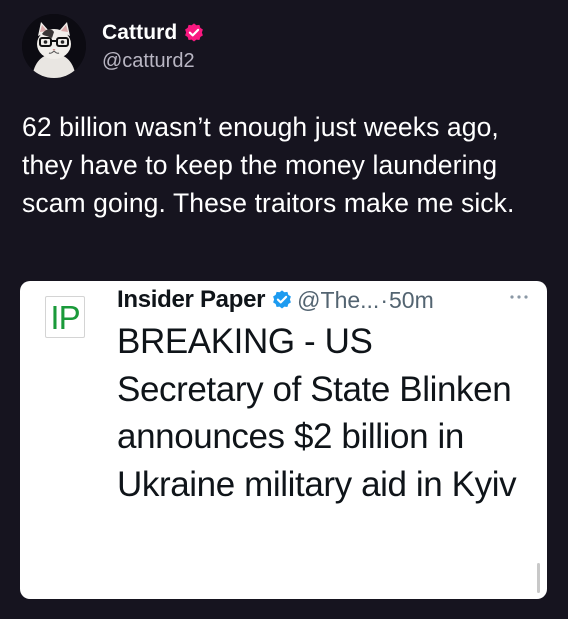  Describe the element at coordinates (411, 300) in the screenshot. I see `quoted-timestamp: 50m` at that location.